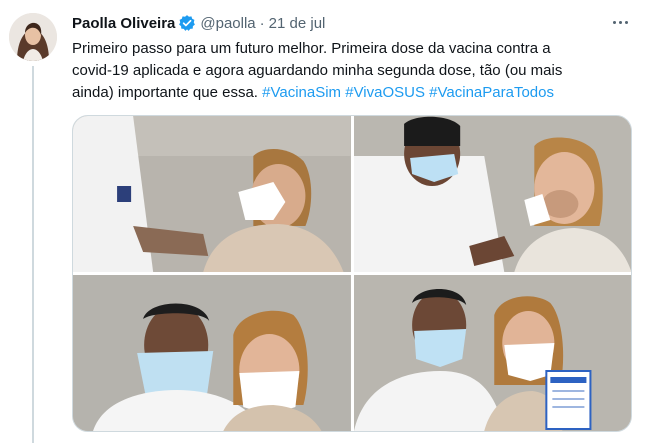 Image resolution: width=645 pixels, height=443 pixels. I want to click on tweet-date: 21 de jul, so click(297, 23).